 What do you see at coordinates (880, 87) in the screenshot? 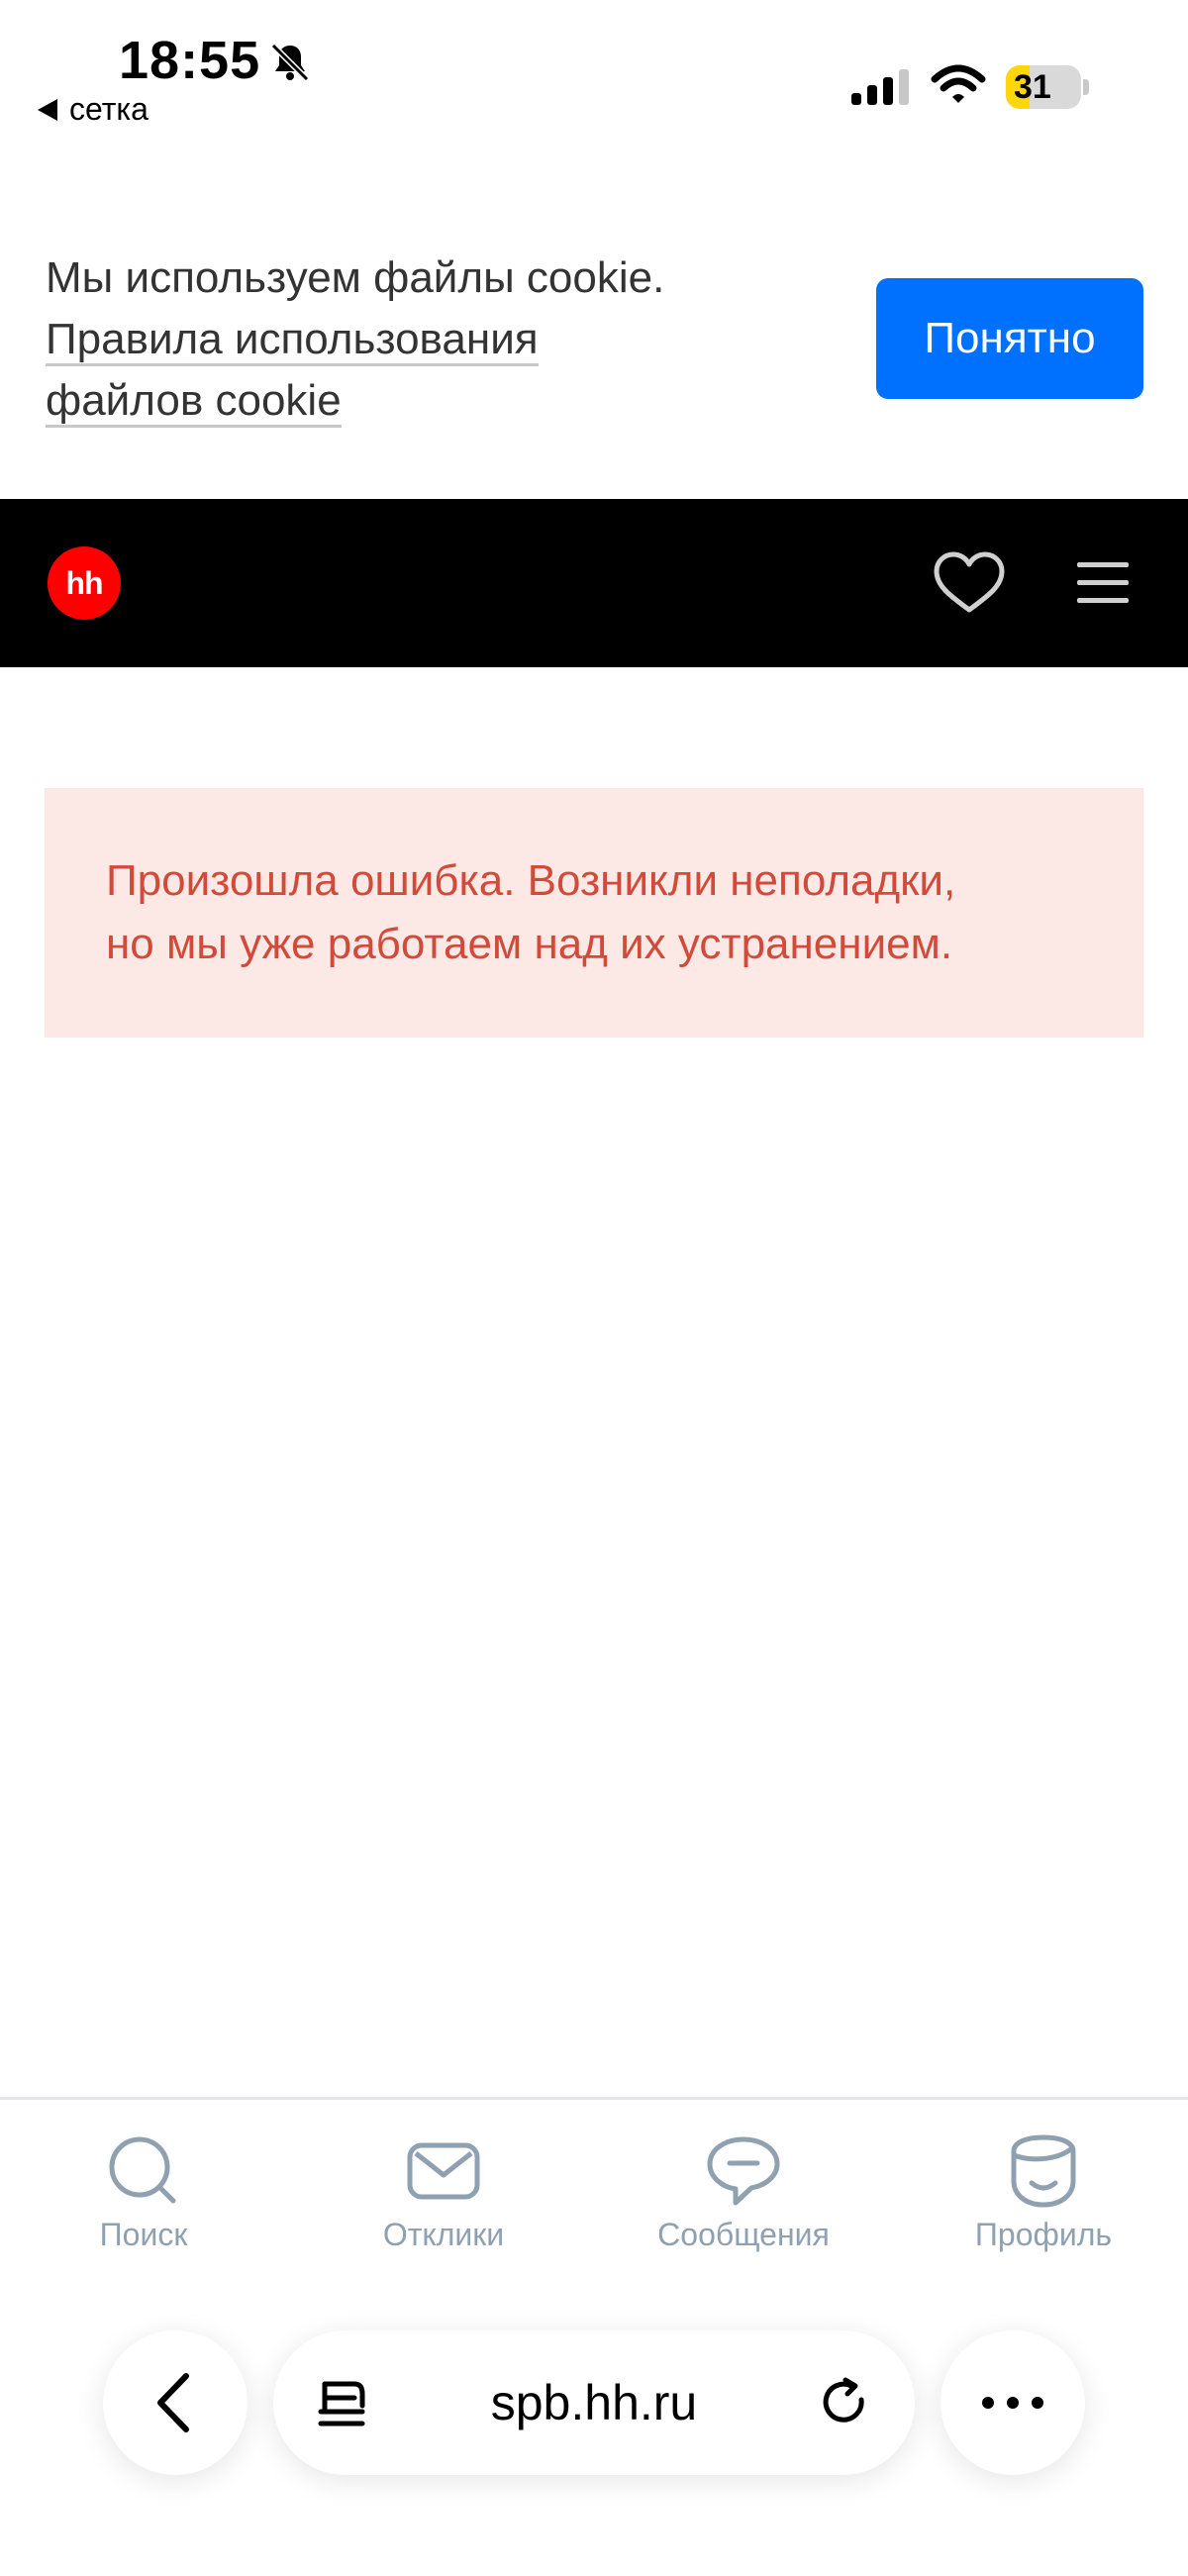
I see `cellular-signal-icon` at bounding box center [880, 87].